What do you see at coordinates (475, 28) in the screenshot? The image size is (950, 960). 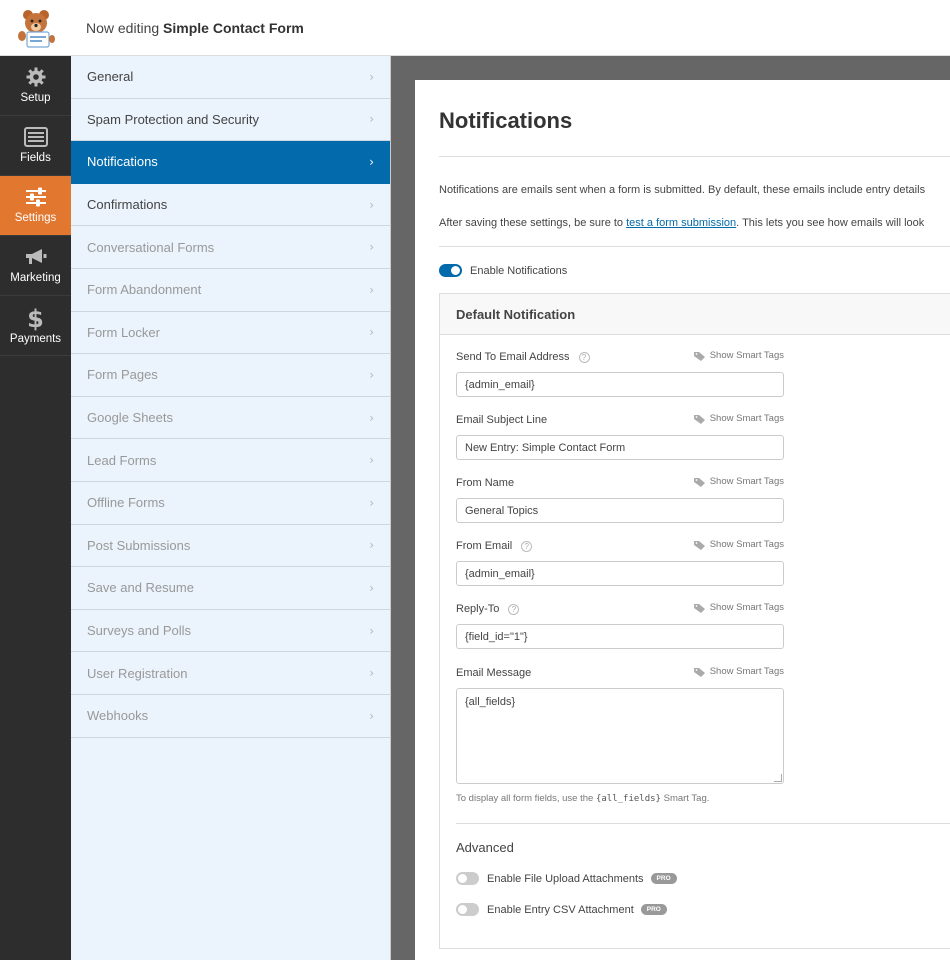 I see `top-bar: Now editing Simple Contact Form` at bounding box center [475, 28].